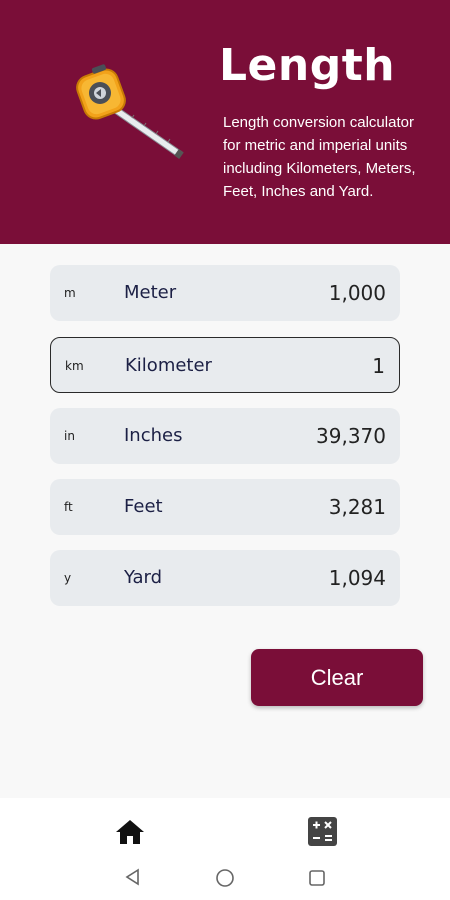  I want to click on calculator-icon, so click(322, 831).